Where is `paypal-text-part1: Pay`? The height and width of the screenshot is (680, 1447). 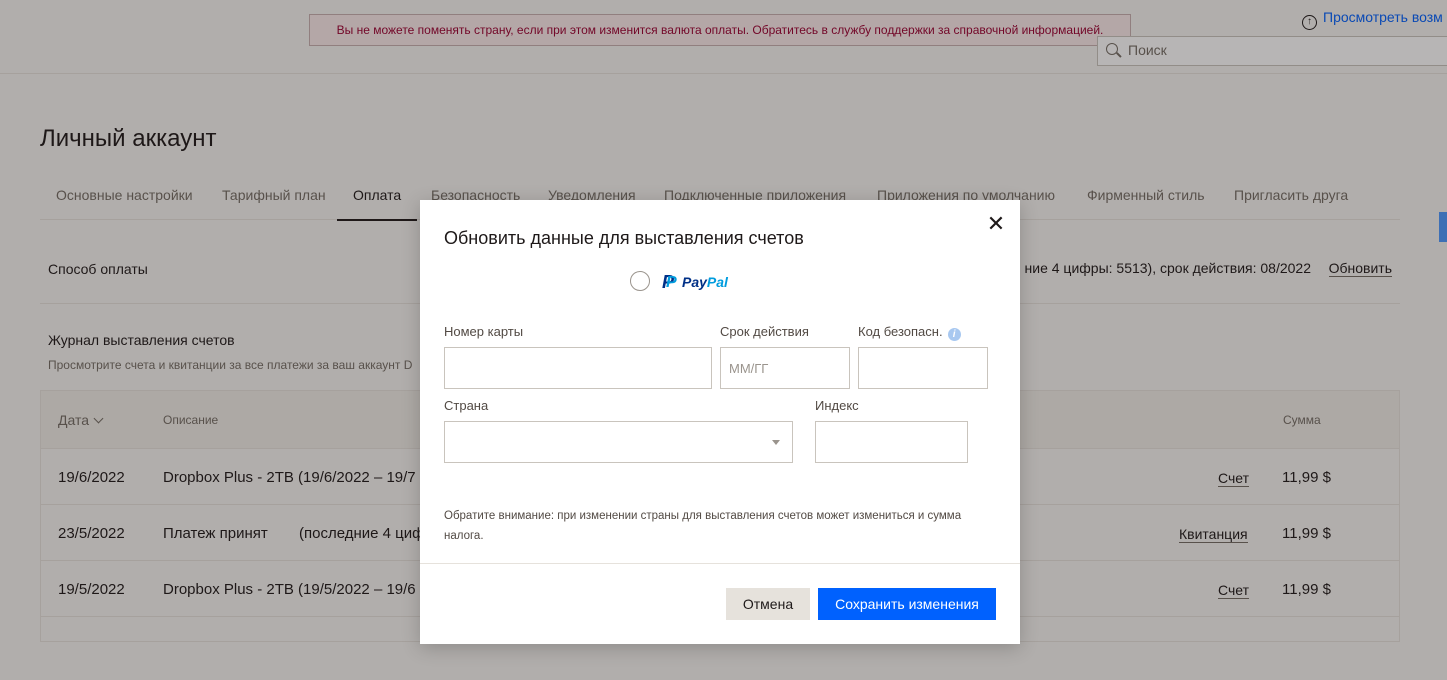 paypal-text-part1: Pay is located at coordinates (694, 282).